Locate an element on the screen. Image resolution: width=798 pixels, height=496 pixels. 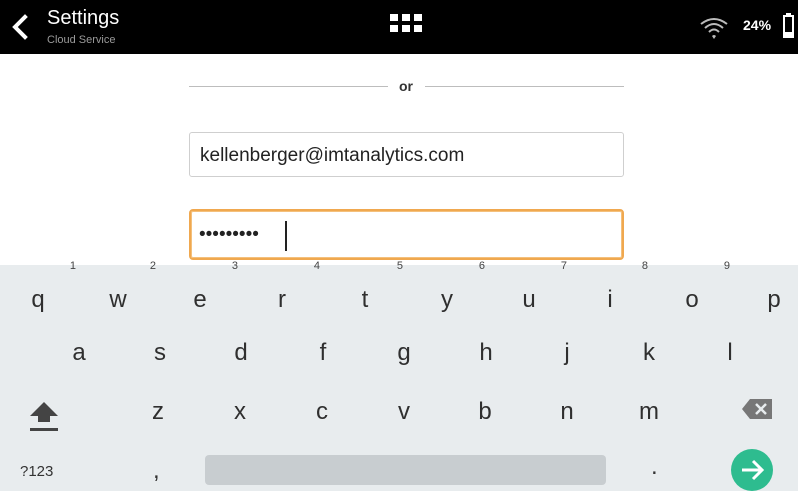
battery-percentage: 24% is located at coordinates (757, 25).